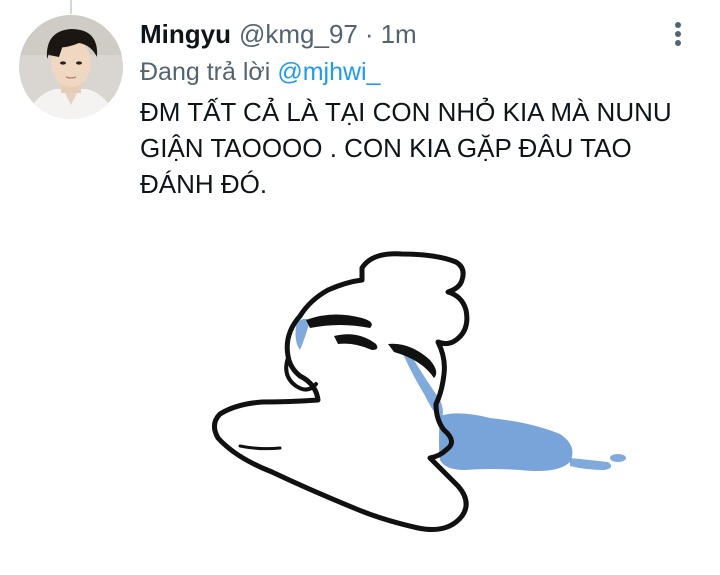 The width and height of the screenshot is (720, 575). What do you see at coordinates (205, 71) in the screenshot?
I see `replying-label: Đang trả lời` at bounding box center [205, 71].